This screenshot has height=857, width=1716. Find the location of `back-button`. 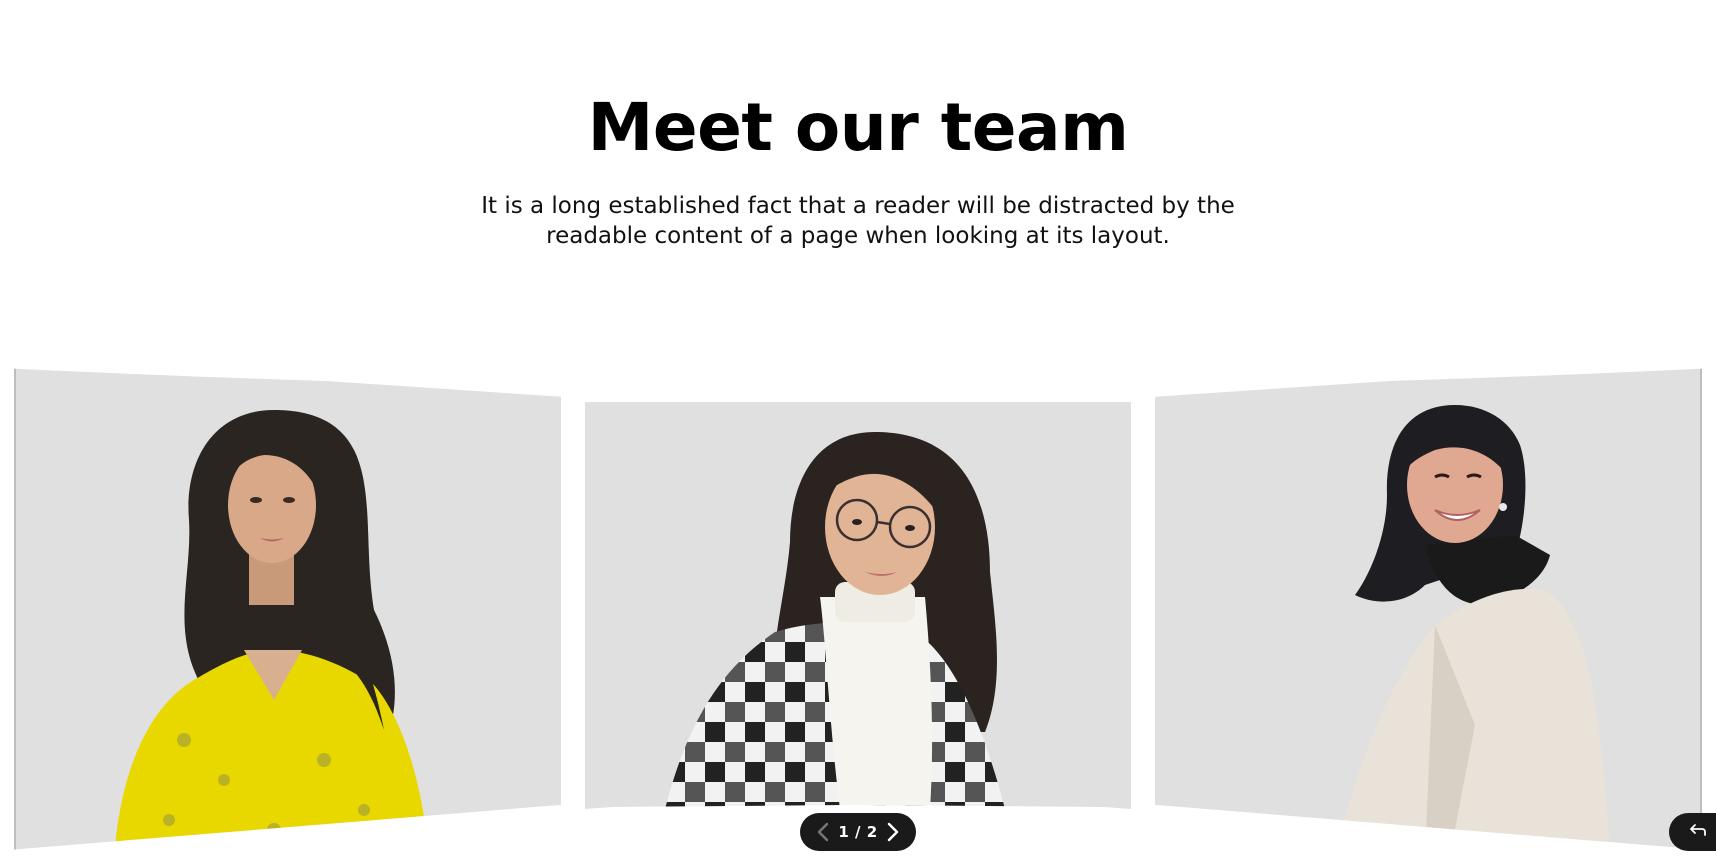

back-button is located at coordinates (1692, 832).